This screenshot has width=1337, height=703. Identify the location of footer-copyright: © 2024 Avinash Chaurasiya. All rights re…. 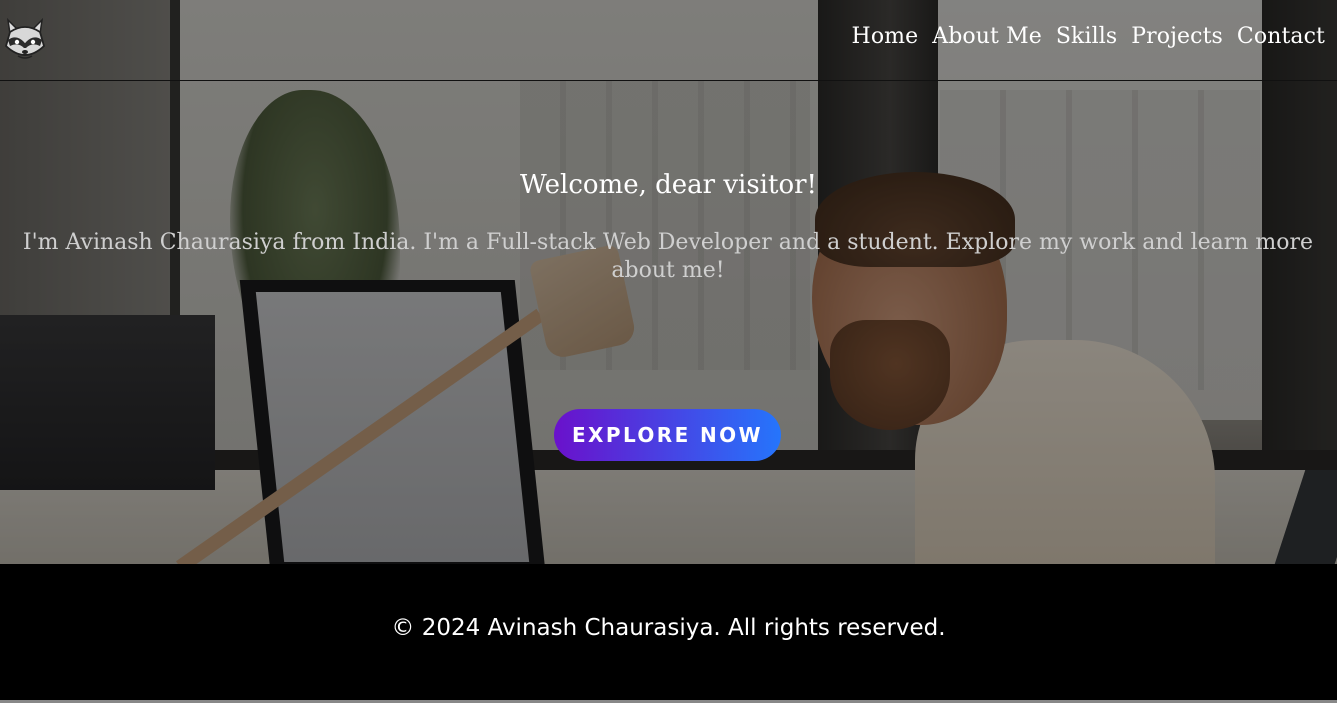
(668, 628).